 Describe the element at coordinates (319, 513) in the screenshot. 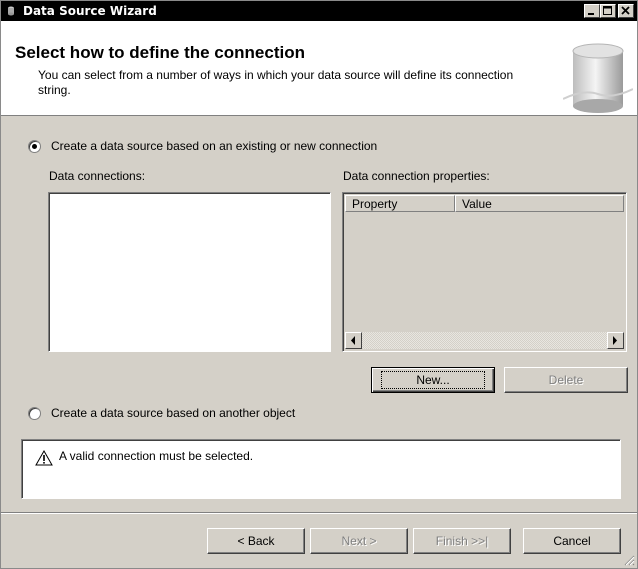

I see `footer-separator` at that location.